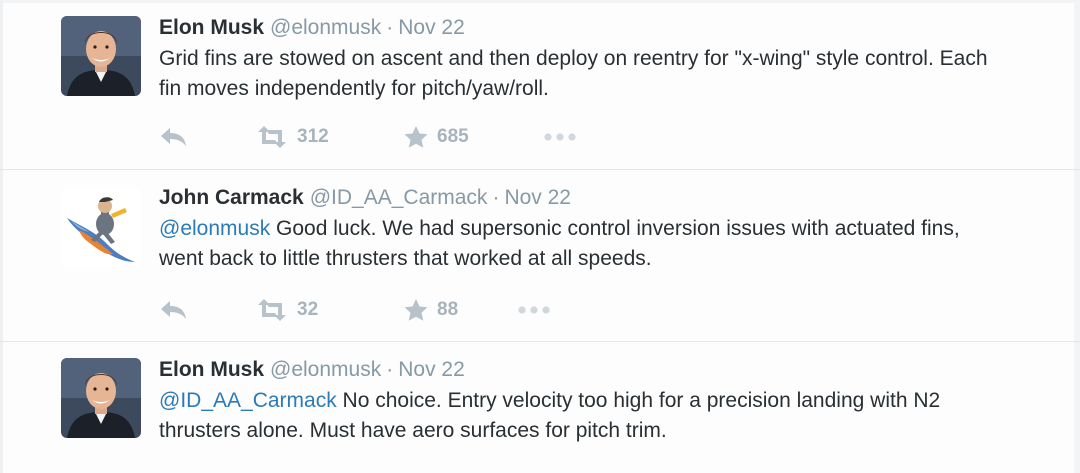 This screenshot has height=473, width=1080. Describe the element at coordinates (248, 400) in the screenshot. I see `mention-link: @ID_AA_Carmack` at that location.